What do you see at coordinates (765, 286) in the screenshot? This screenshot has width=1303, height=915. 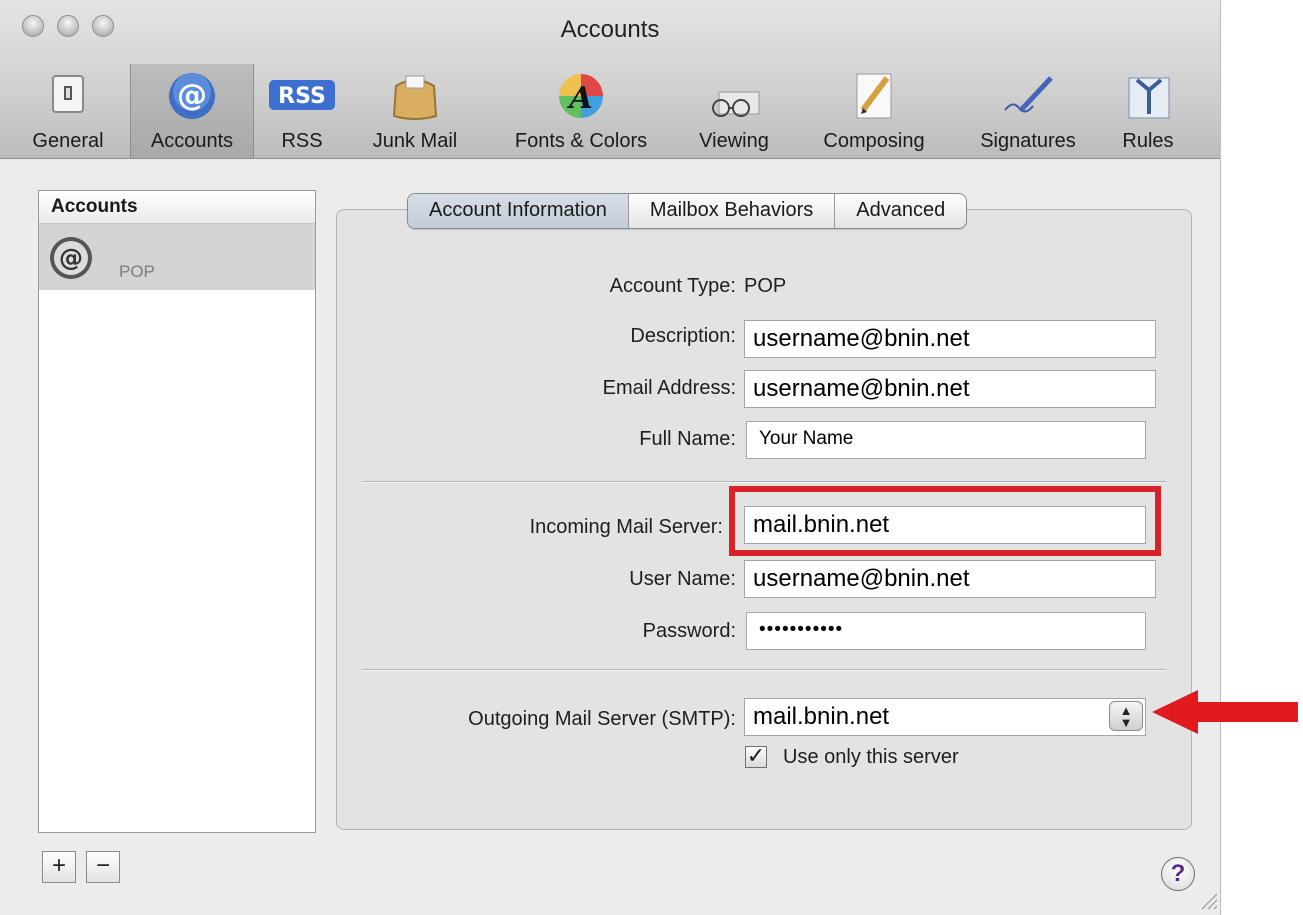 I see `account-type-value: POP` at bounding box center [765, 286].